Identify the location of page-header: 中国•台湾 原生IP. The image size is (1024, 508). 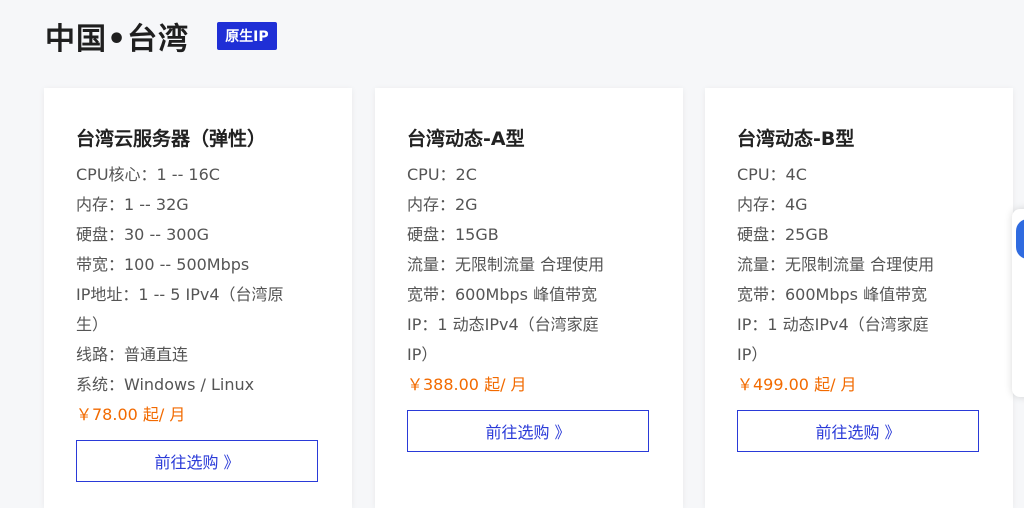
(161, 36).